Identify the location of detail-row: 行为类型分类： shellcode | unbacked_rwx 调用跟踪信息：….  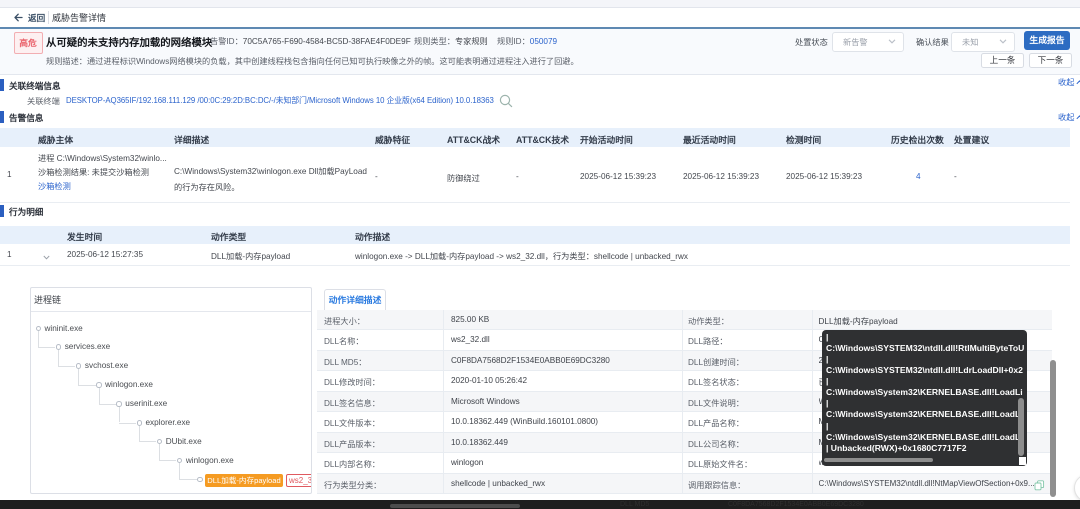
(684, 483).